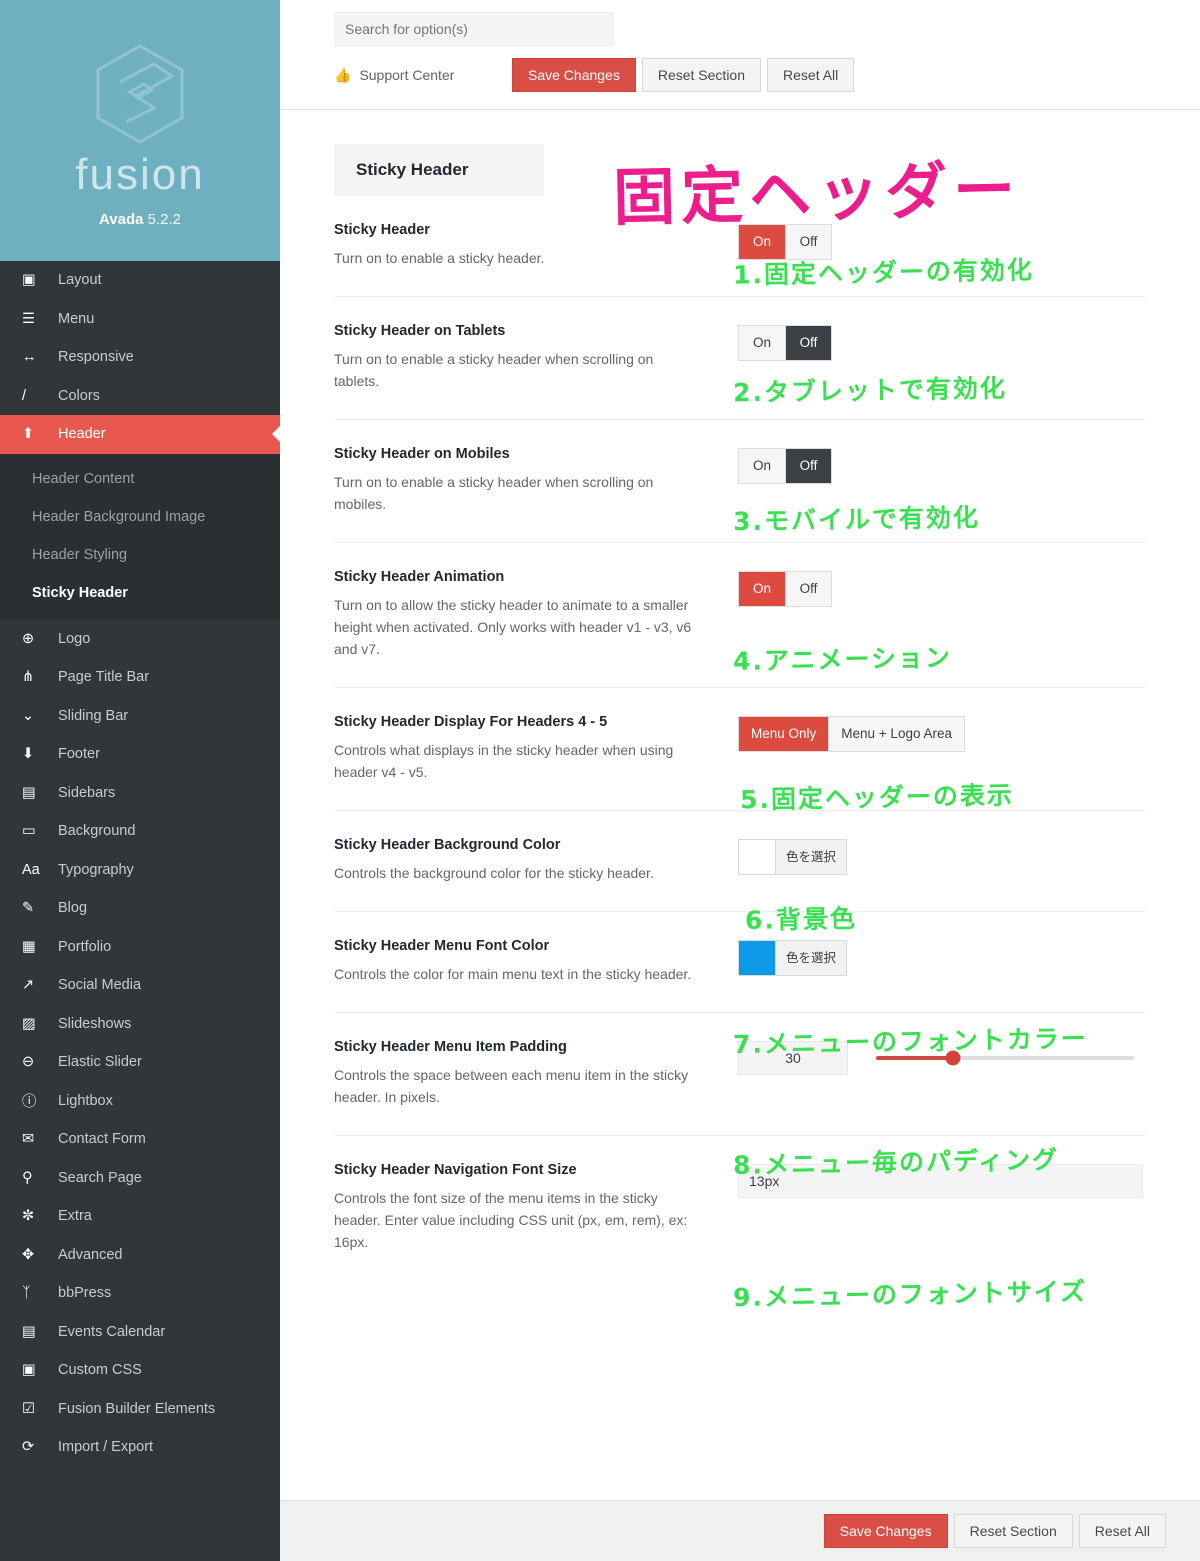 This screenshot has width=1200, height=1561. Describe the element at coordinates (701, 75) in the screenshot. I see `reset-section-button: Reset Section` at that location.